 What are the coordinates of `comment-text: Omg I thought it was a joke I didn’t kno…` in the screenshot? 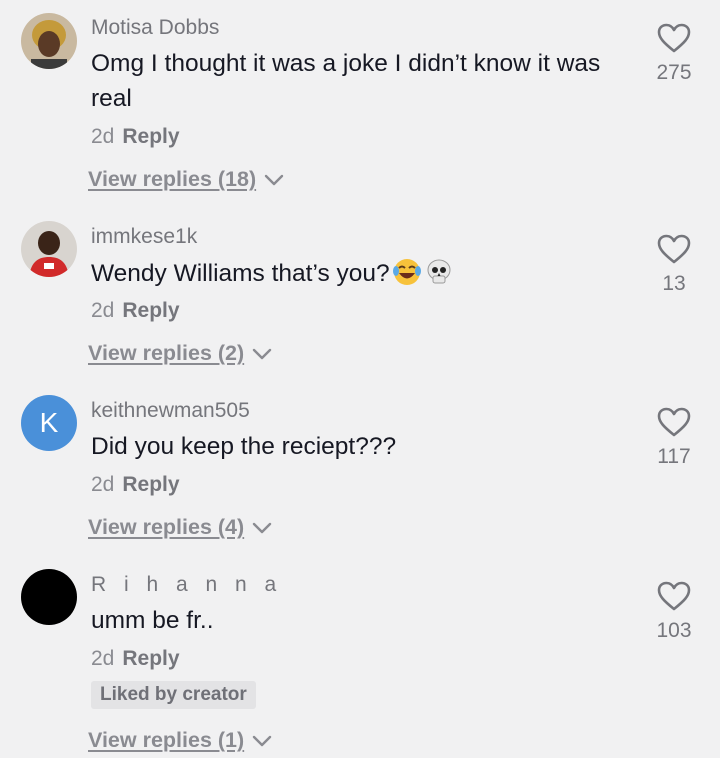 It's located at (346, 81).